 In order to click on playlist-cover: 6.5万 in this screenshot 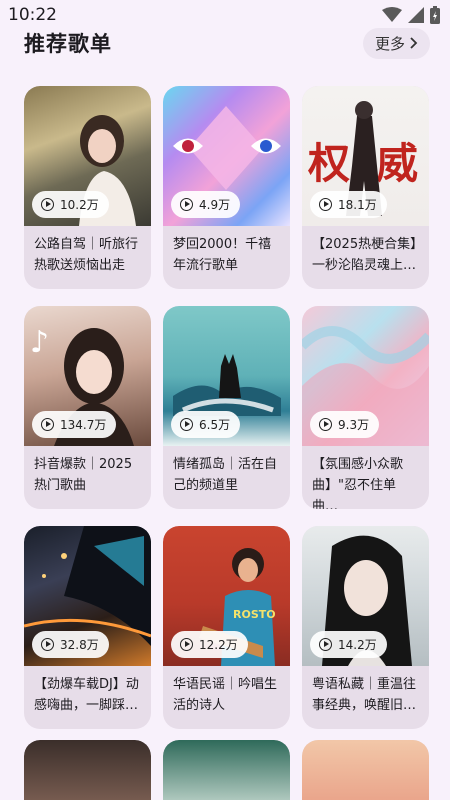, I will do `click(226, 376)`.